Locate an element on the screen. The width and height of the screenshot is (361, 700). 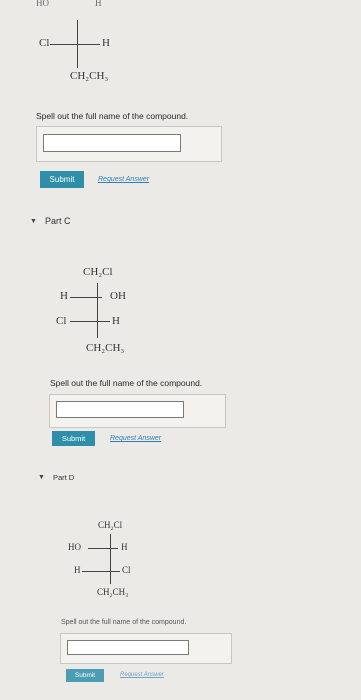
structure-top-left-label: HO is located at coordinates (42, 4).